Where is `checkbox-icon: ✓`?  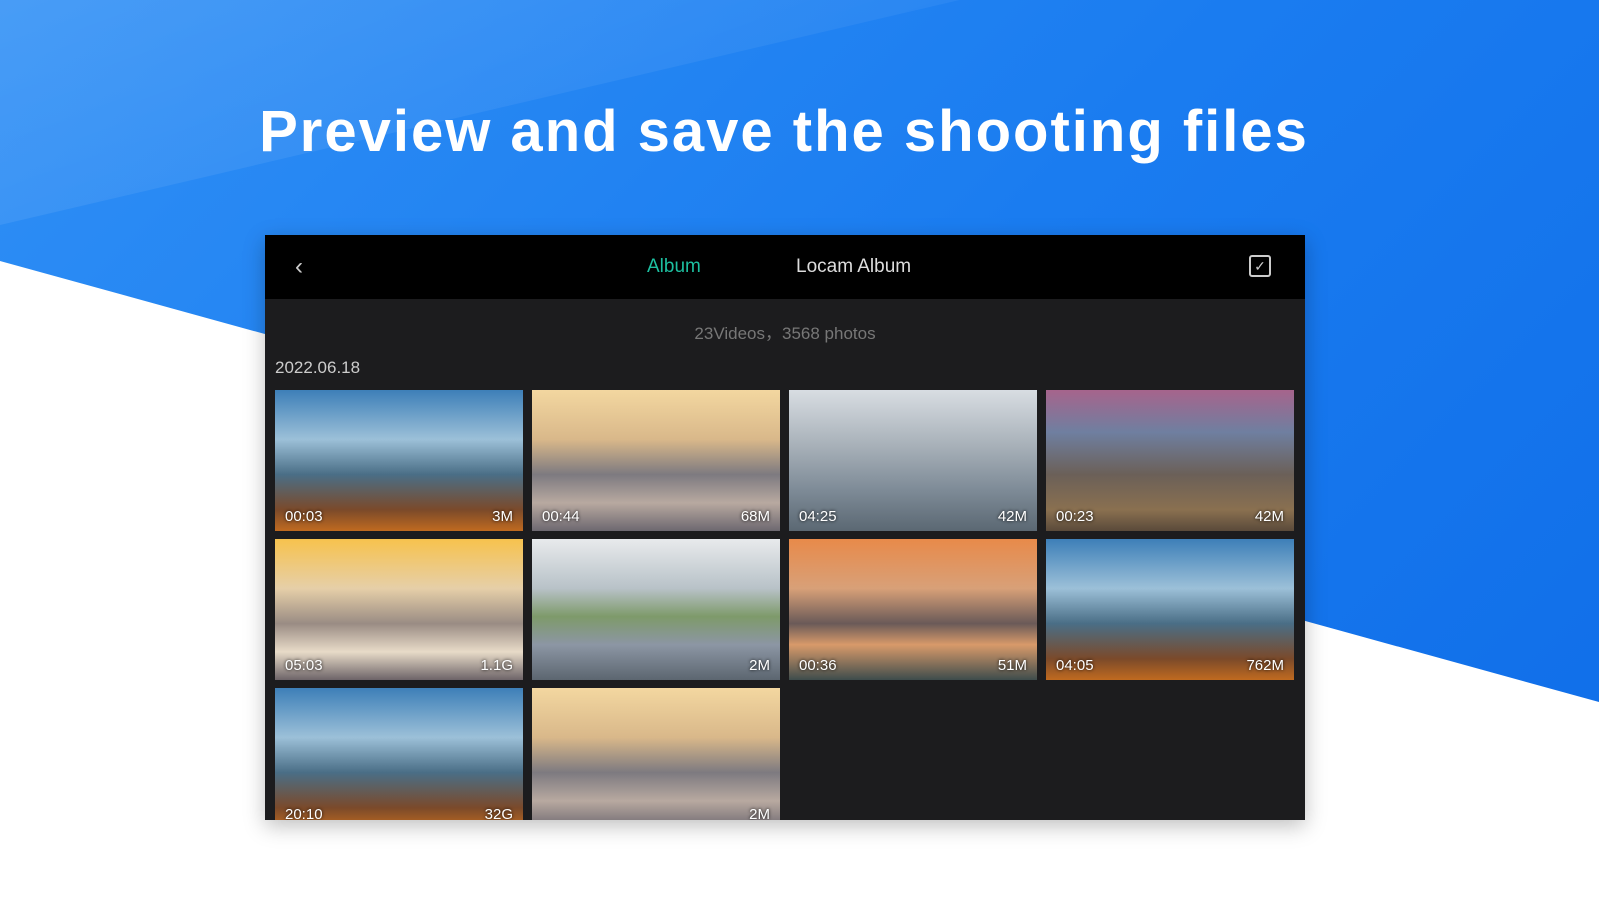 checkbox-icon: ✓ is located at coordinates (1260, 266).